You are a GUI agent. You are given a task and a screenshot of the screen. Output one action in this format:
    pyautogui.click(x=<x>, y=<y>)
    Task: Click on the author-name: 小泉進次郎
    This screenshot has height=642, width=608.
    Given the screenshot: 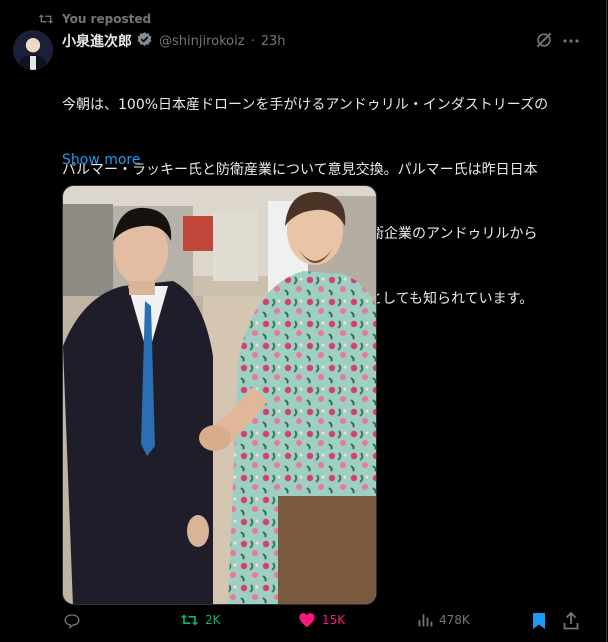 What is the action you would take?
    pyautogui.click(x=97, y=41)
    